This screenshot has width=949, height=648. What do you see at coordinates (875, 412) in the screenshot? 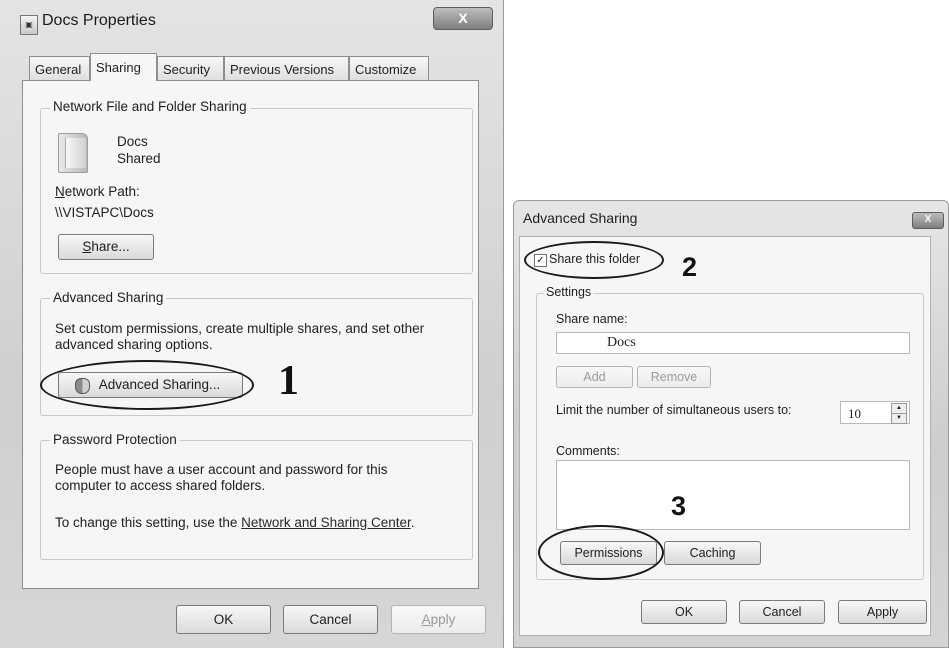
I see `limit-users-spinner: 10 ▲ ▼` at bounding box center [875, 412].